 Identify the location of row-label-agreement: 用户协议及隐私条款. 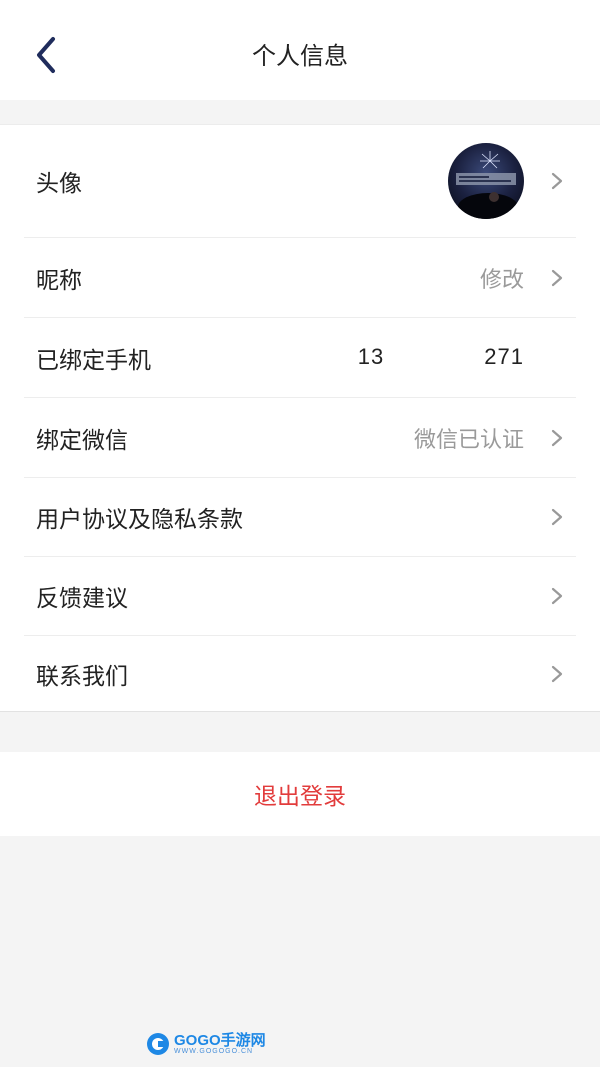
(139, 520).